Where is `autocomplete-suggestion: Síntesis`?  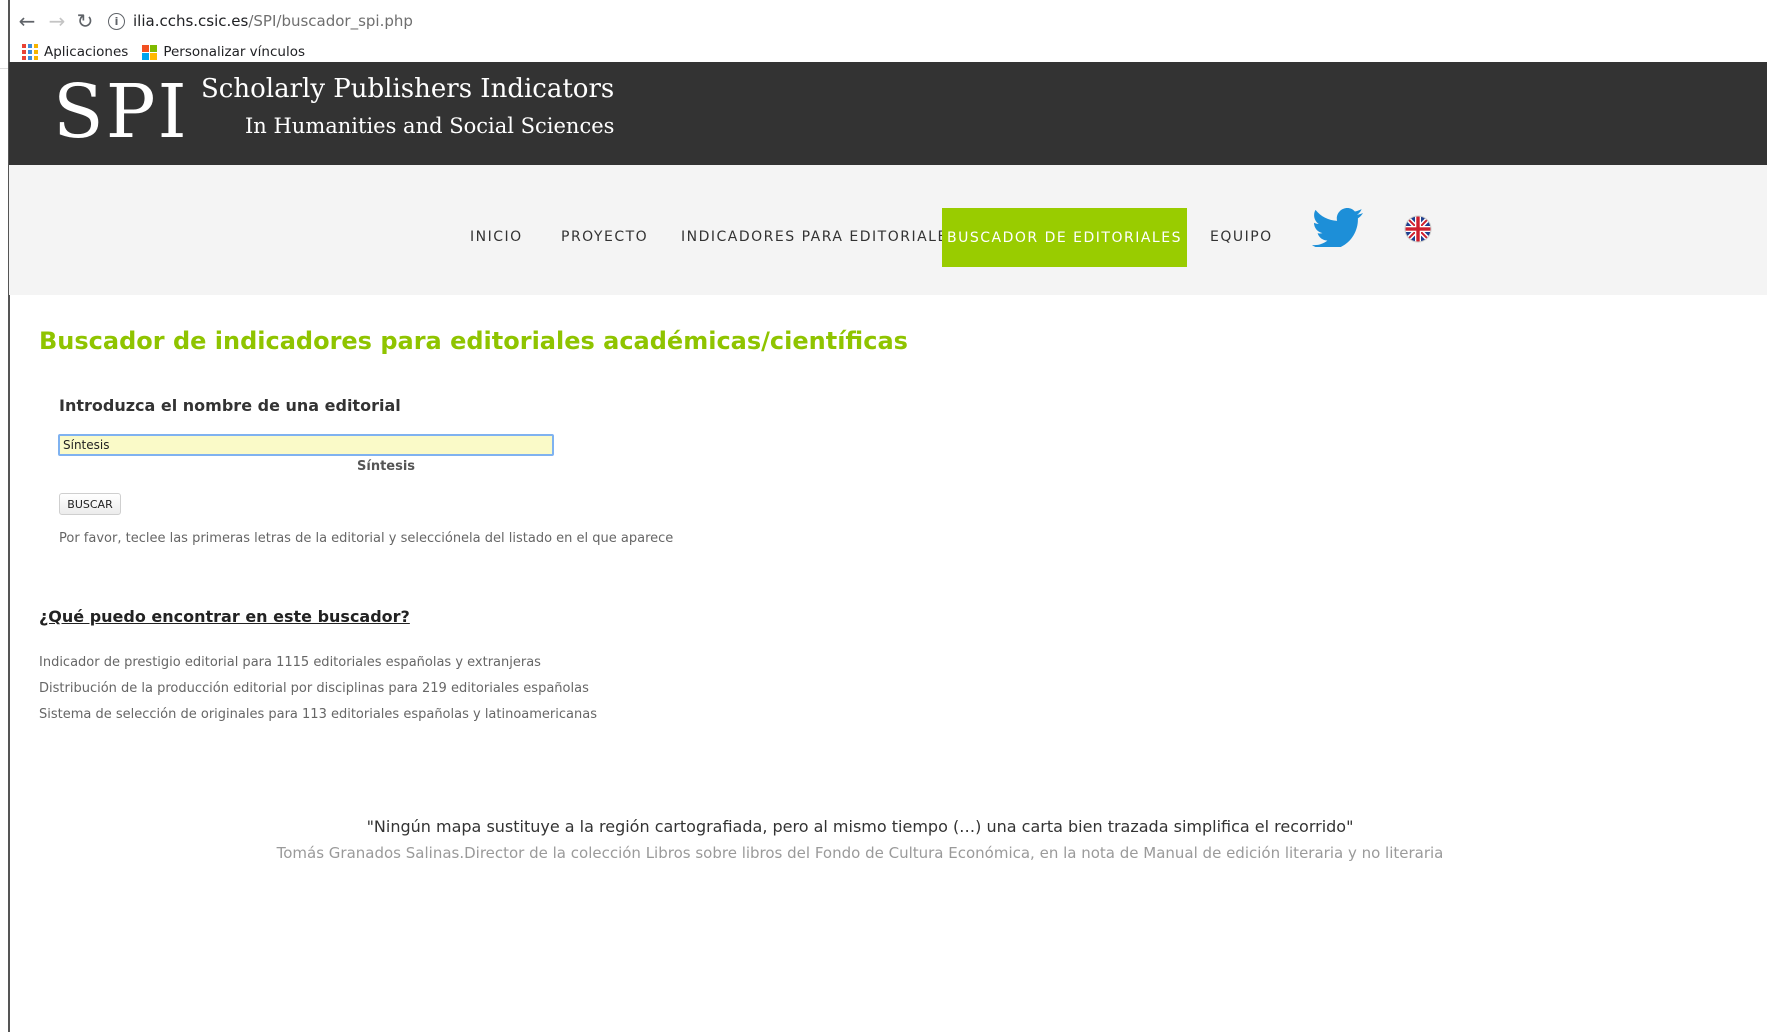 autocomplete-suggestion: Síntesis is located at coordinates (386, 466).